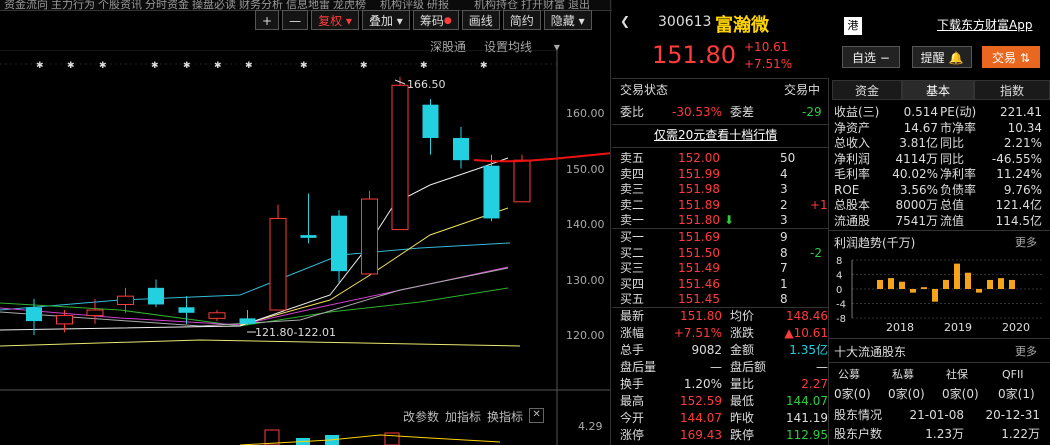  I want to click on stat-value: 144.07, so click(701, 418).